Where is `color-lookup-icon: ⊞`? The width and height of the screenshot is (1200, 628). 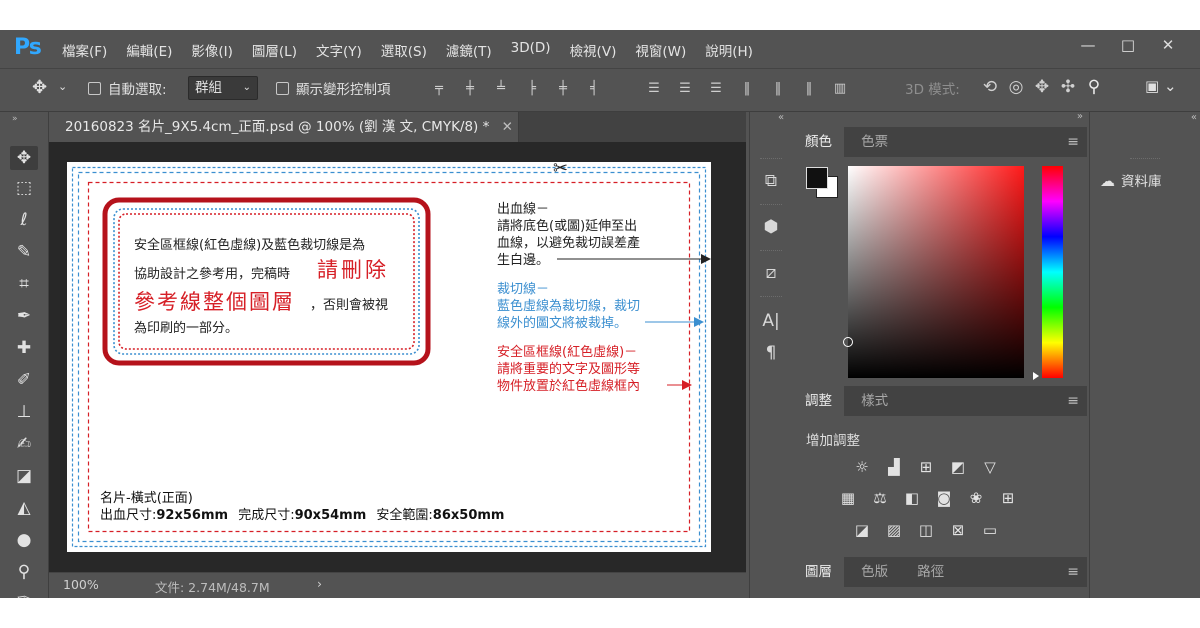
color-lookup-icon: ⊞ is located at coordinates (1008, 498).